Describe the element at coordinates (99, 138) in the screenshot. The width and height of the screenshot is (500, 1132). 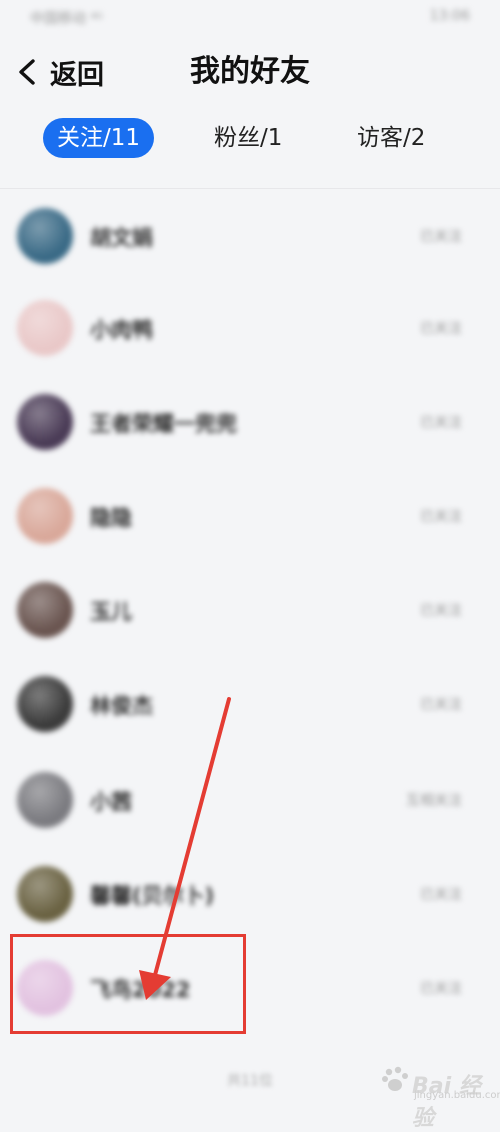
I see `tab-following: 关注/11` at that location.